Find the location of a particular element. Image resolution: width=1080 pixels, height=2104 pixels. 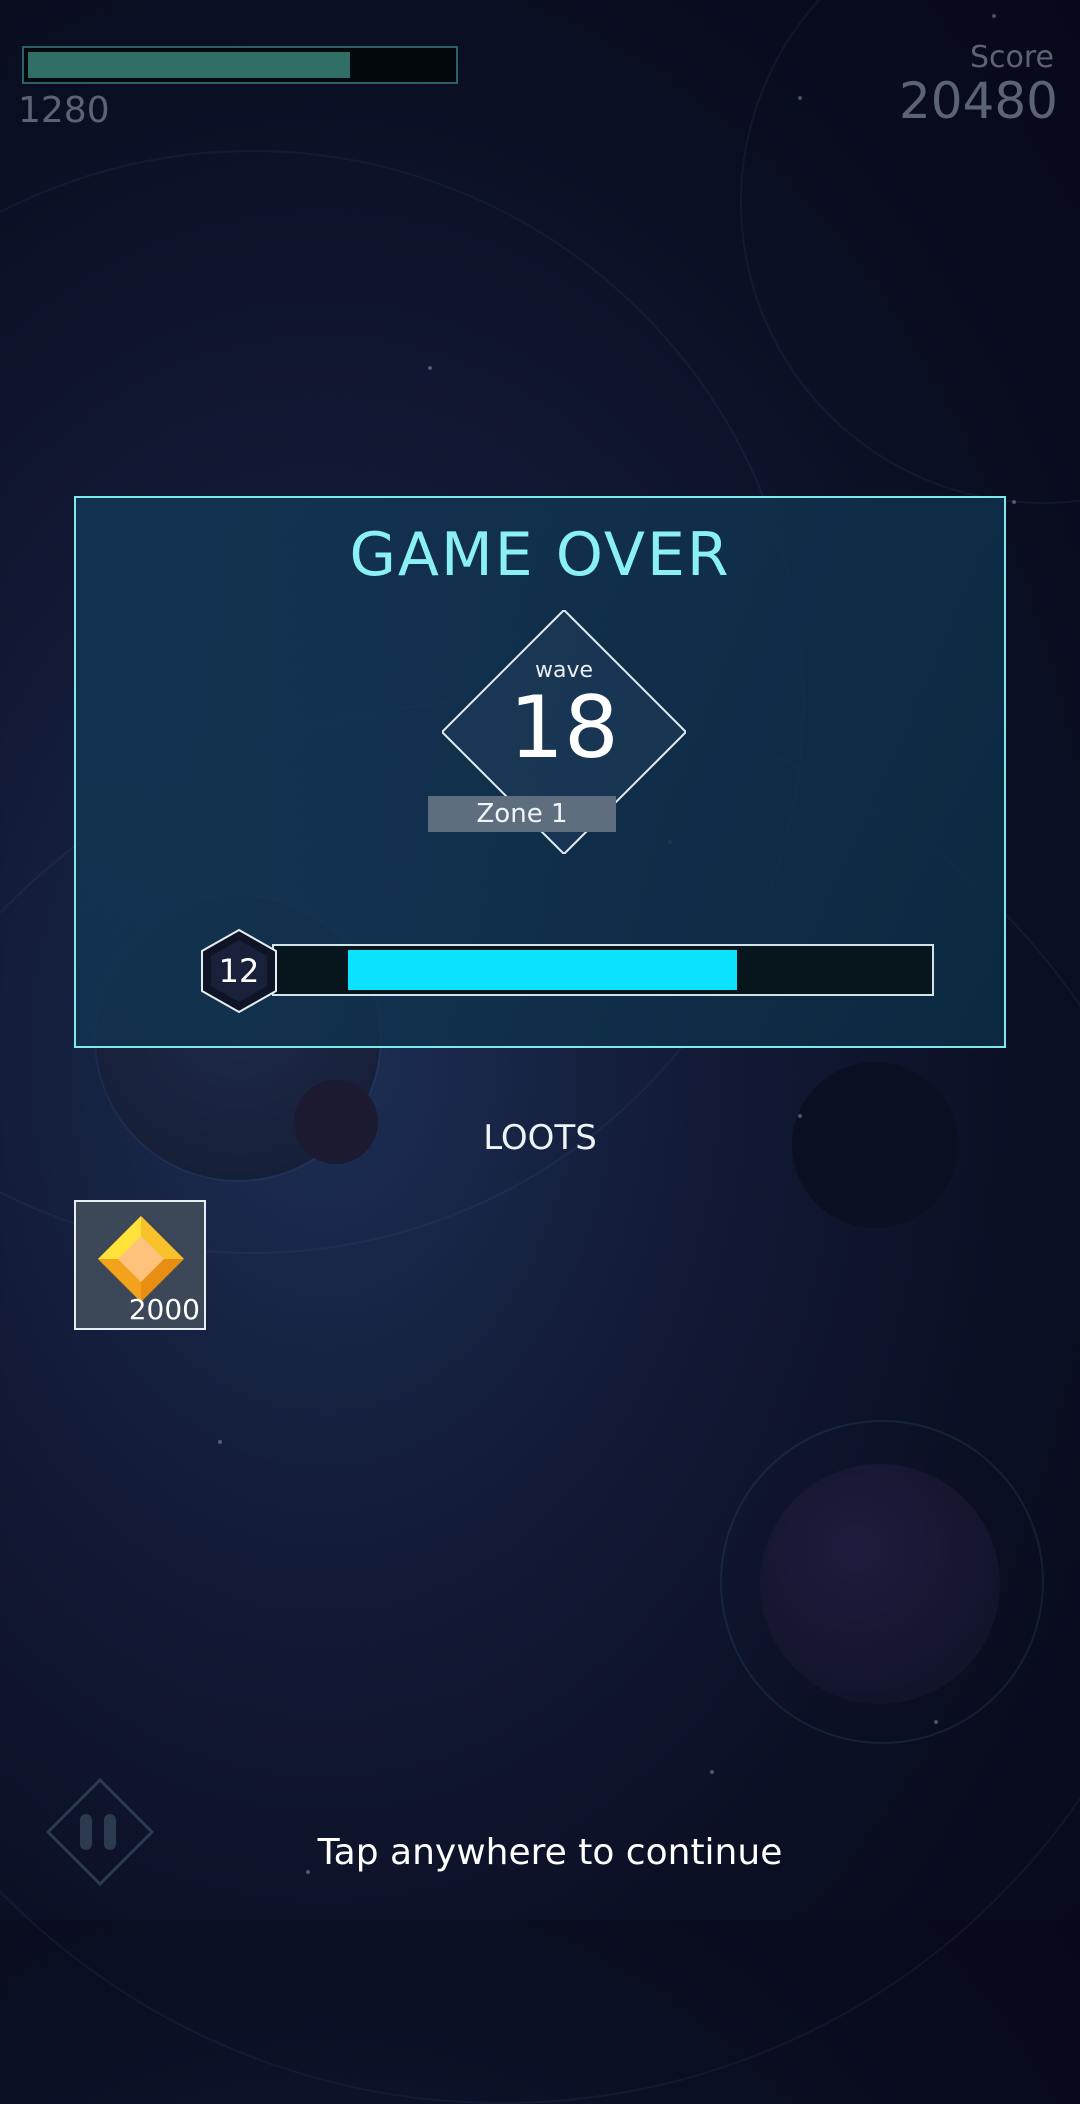

tap-to-continue: Tap anywhere to continue is located at coordinates (540, 1852).